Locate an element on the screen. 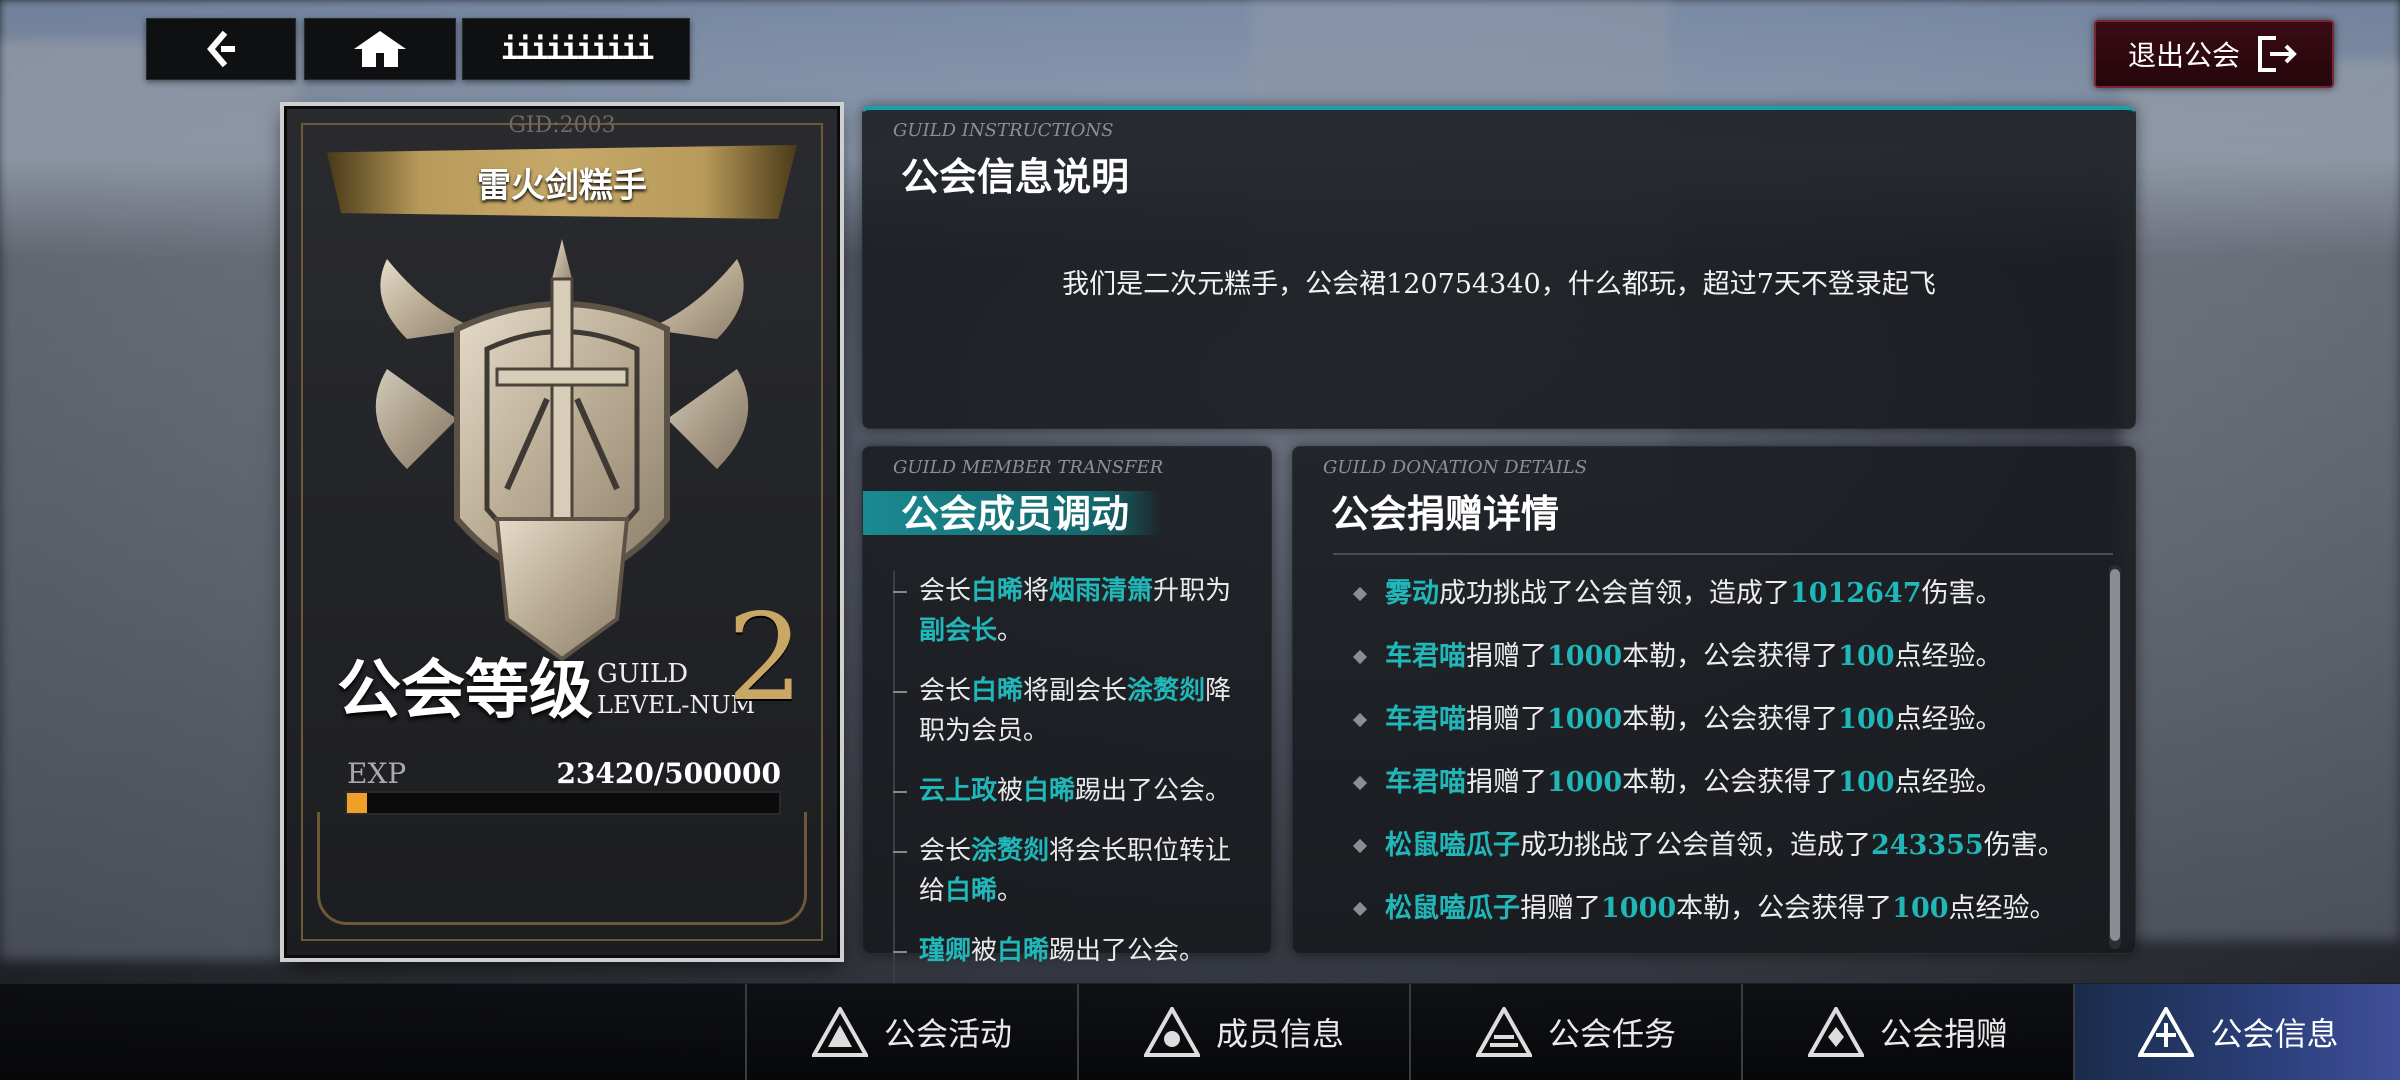 This screenshot has width=2400, height=1080. home-button is located at coordinates (380, 49).